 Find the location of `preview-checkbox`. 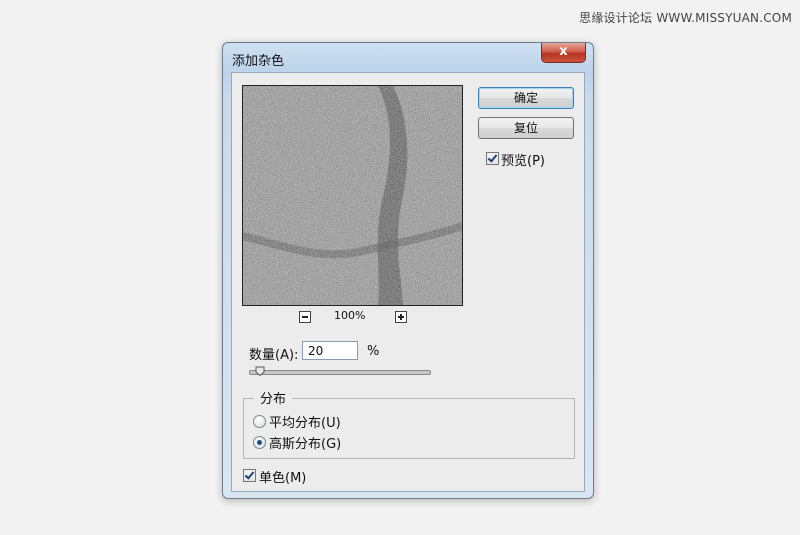

preview-checkbox is located at coordinates (492, 158).